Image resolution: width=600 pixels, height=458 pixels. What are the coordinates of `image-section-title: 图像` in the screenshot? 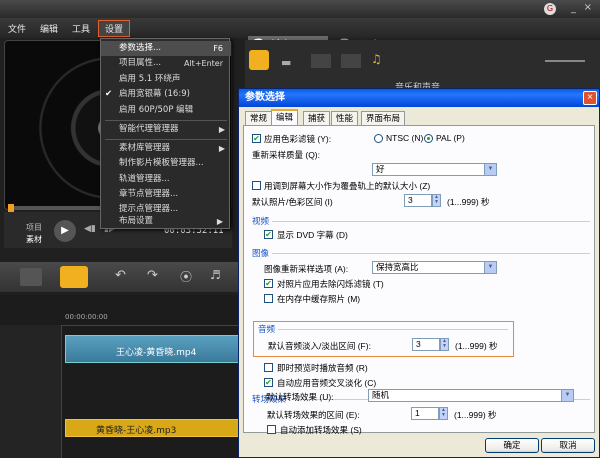 It's located at (261, 253).